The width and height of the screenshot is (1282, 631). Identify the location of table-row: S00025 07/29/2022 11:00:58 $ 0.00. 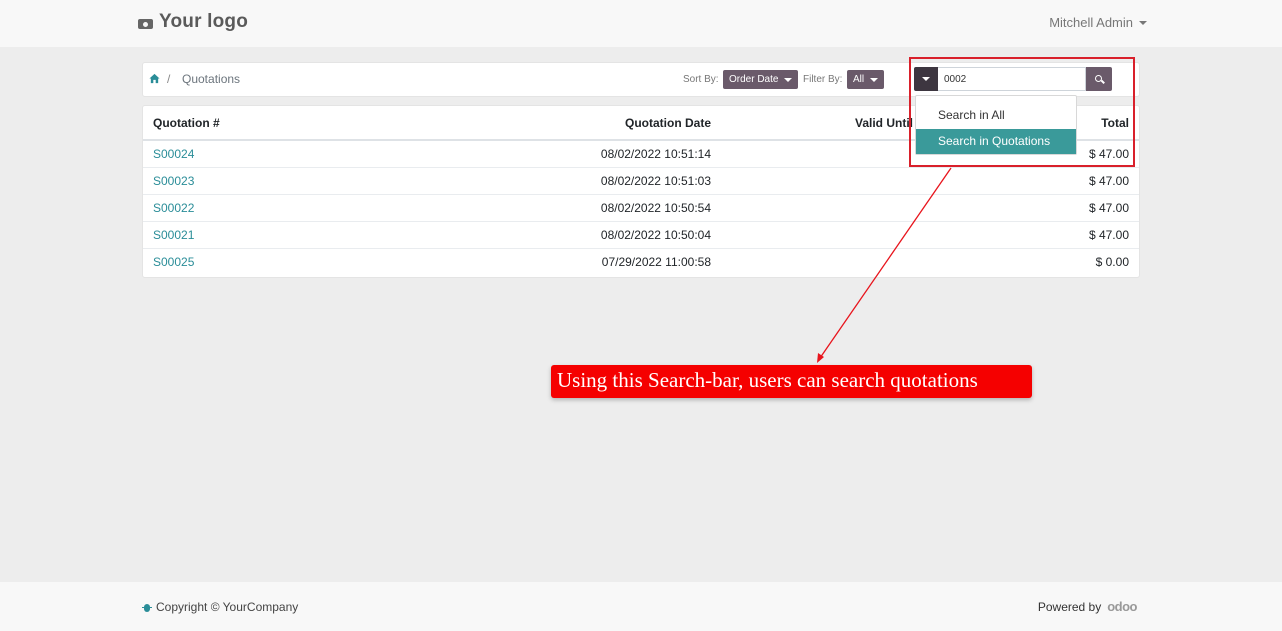
(641, 262).